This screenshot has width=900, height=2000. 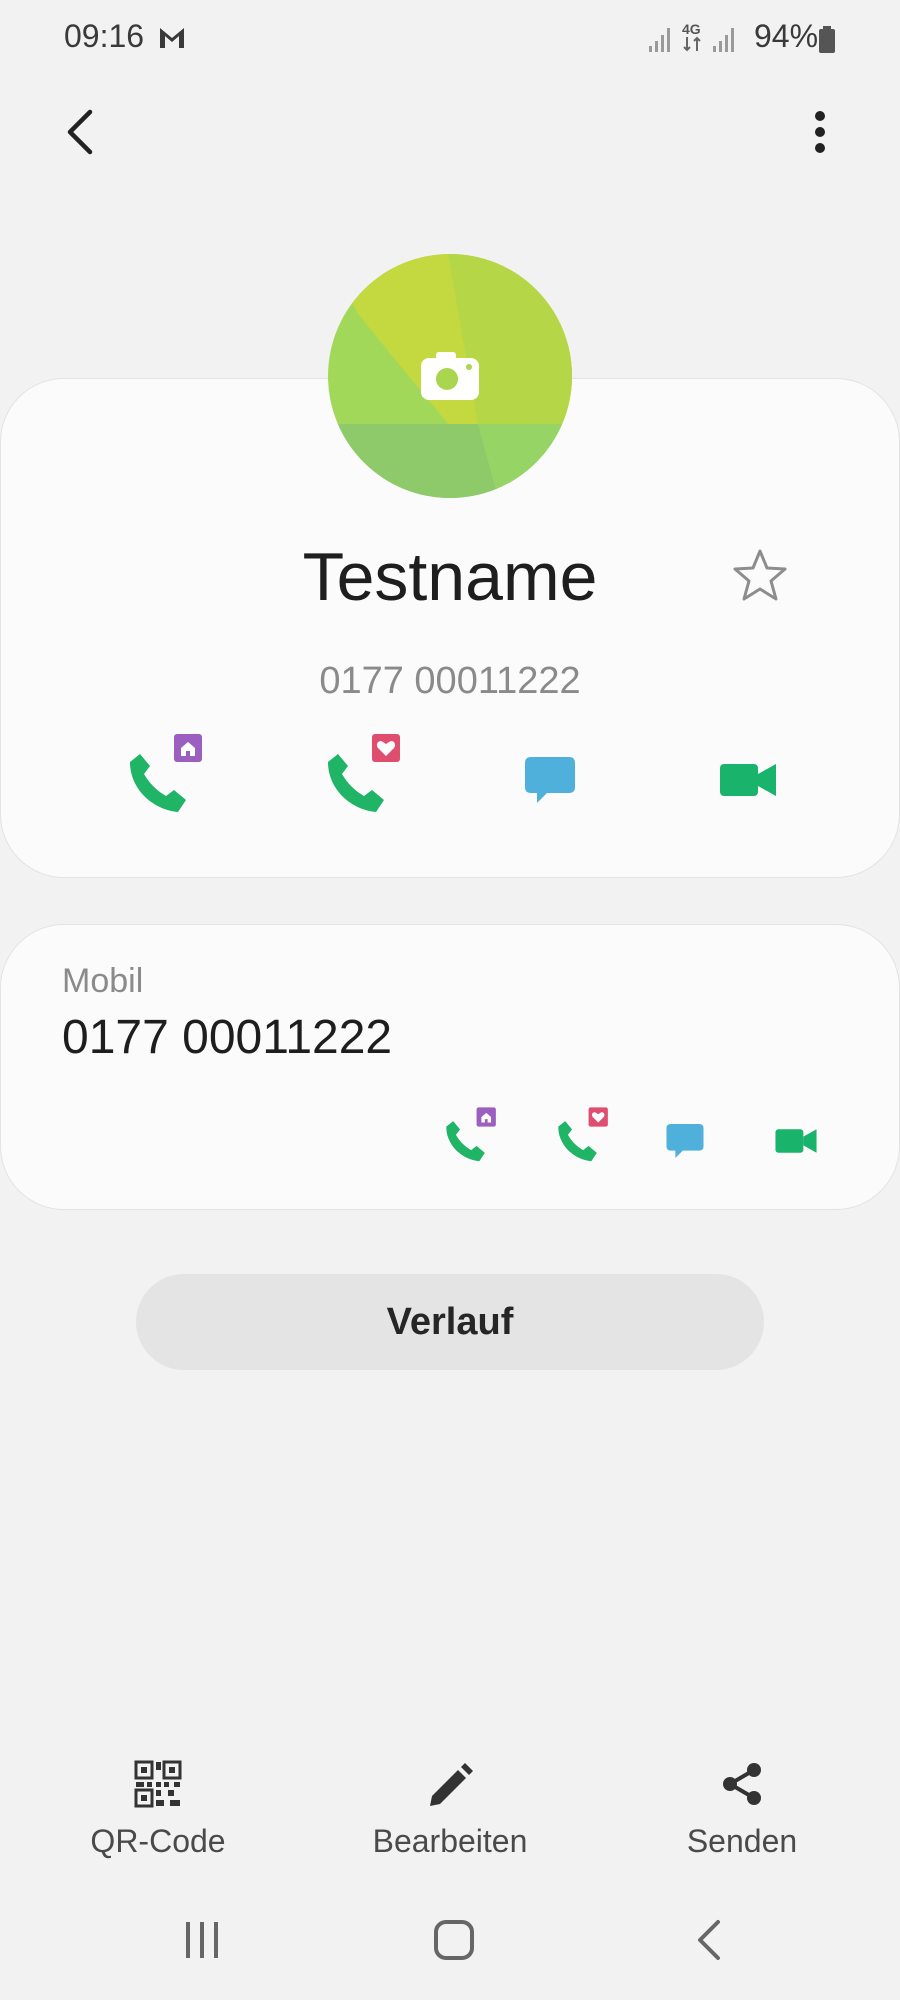 I want to click on home-button, so click(x=454, y=1942).